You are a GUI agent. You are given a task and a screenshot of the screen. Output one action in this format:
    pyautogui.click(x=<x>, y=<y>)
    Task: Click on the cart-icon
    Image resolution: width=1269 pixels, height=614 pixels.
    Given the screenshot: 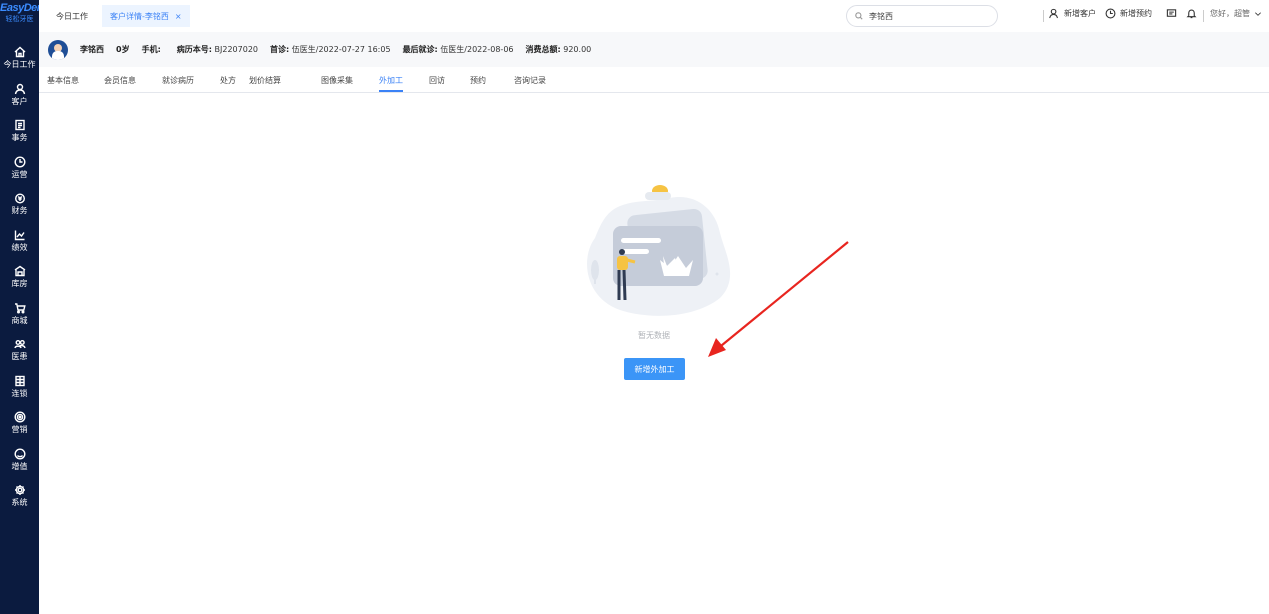 What is the action you would take?
    pyautogui.click(x=20, y=308)
    